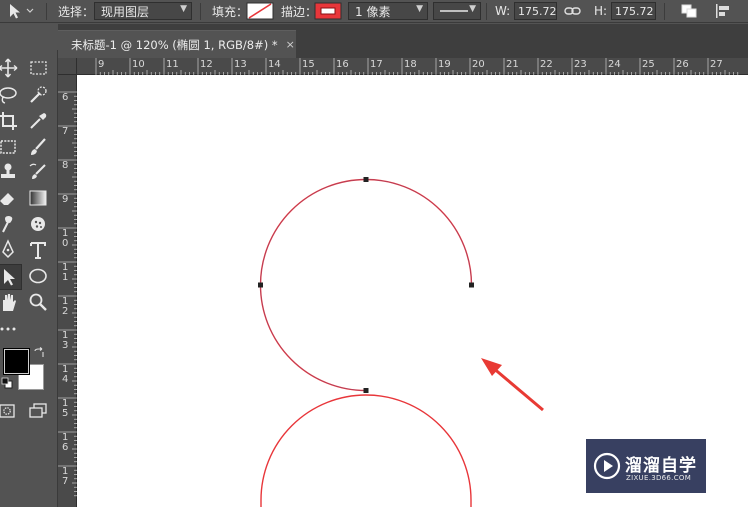 The height and width of the screenshot is (507, 748). What do you see at coordinates (366, 285) in the screenshot?
I see `ellipse-path` at bounding box center [366, 285].